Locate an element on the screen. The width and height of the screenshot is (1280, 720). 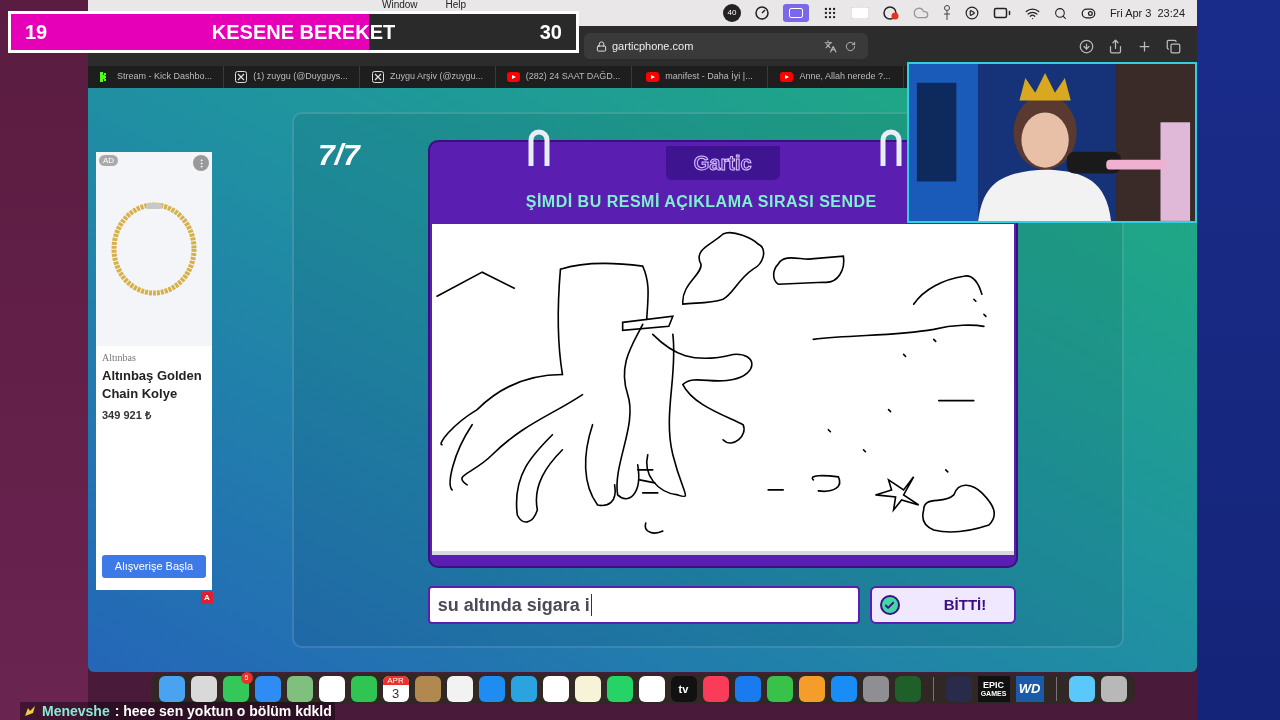
gartic-logo: Gartic is located at coordinates (722, 163).